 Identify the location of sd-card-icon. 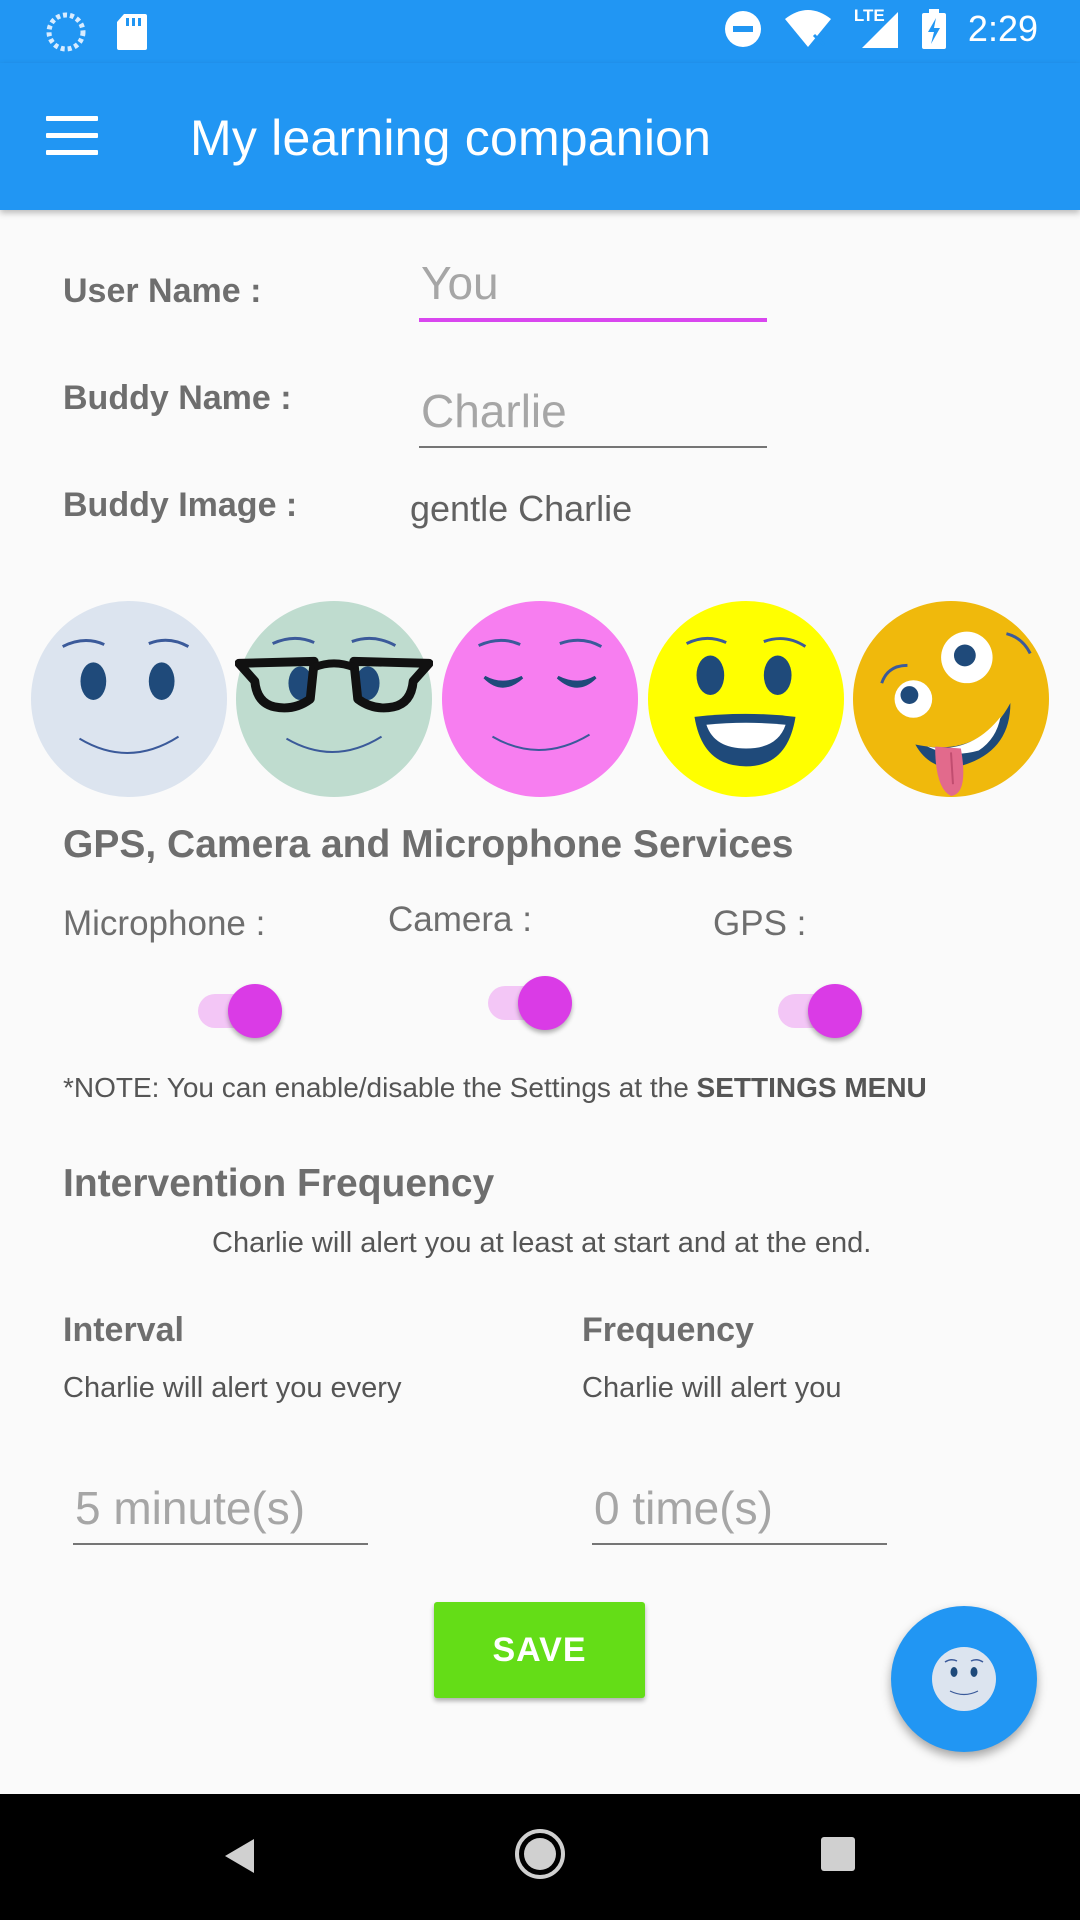
(132, 32).